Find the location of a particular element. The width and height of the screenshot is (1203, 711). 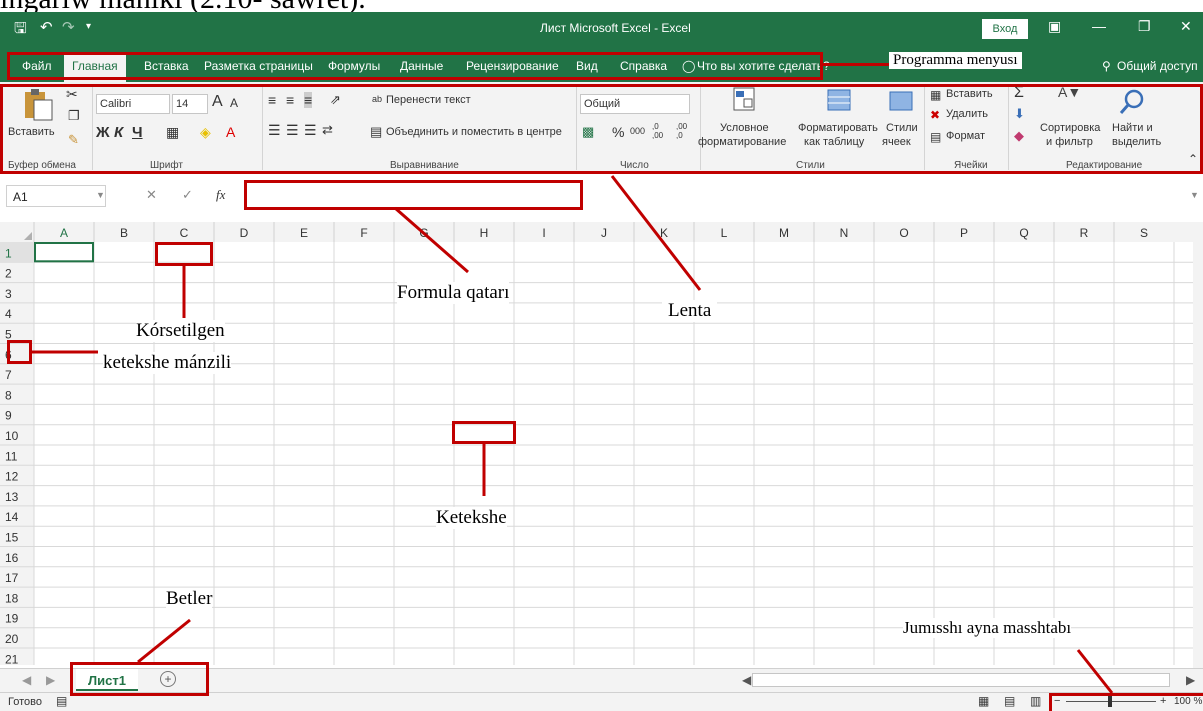

login-button: Вход is located at coordinates (1005, 29).